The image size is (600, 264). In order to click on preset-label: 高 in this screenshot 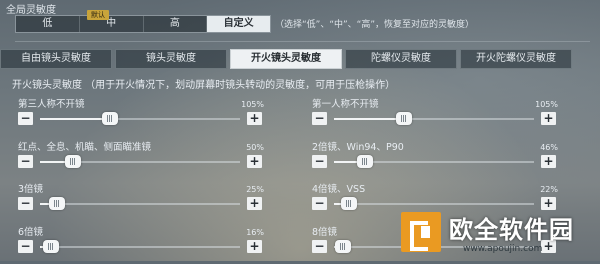, I will do `click(174, 23)`.